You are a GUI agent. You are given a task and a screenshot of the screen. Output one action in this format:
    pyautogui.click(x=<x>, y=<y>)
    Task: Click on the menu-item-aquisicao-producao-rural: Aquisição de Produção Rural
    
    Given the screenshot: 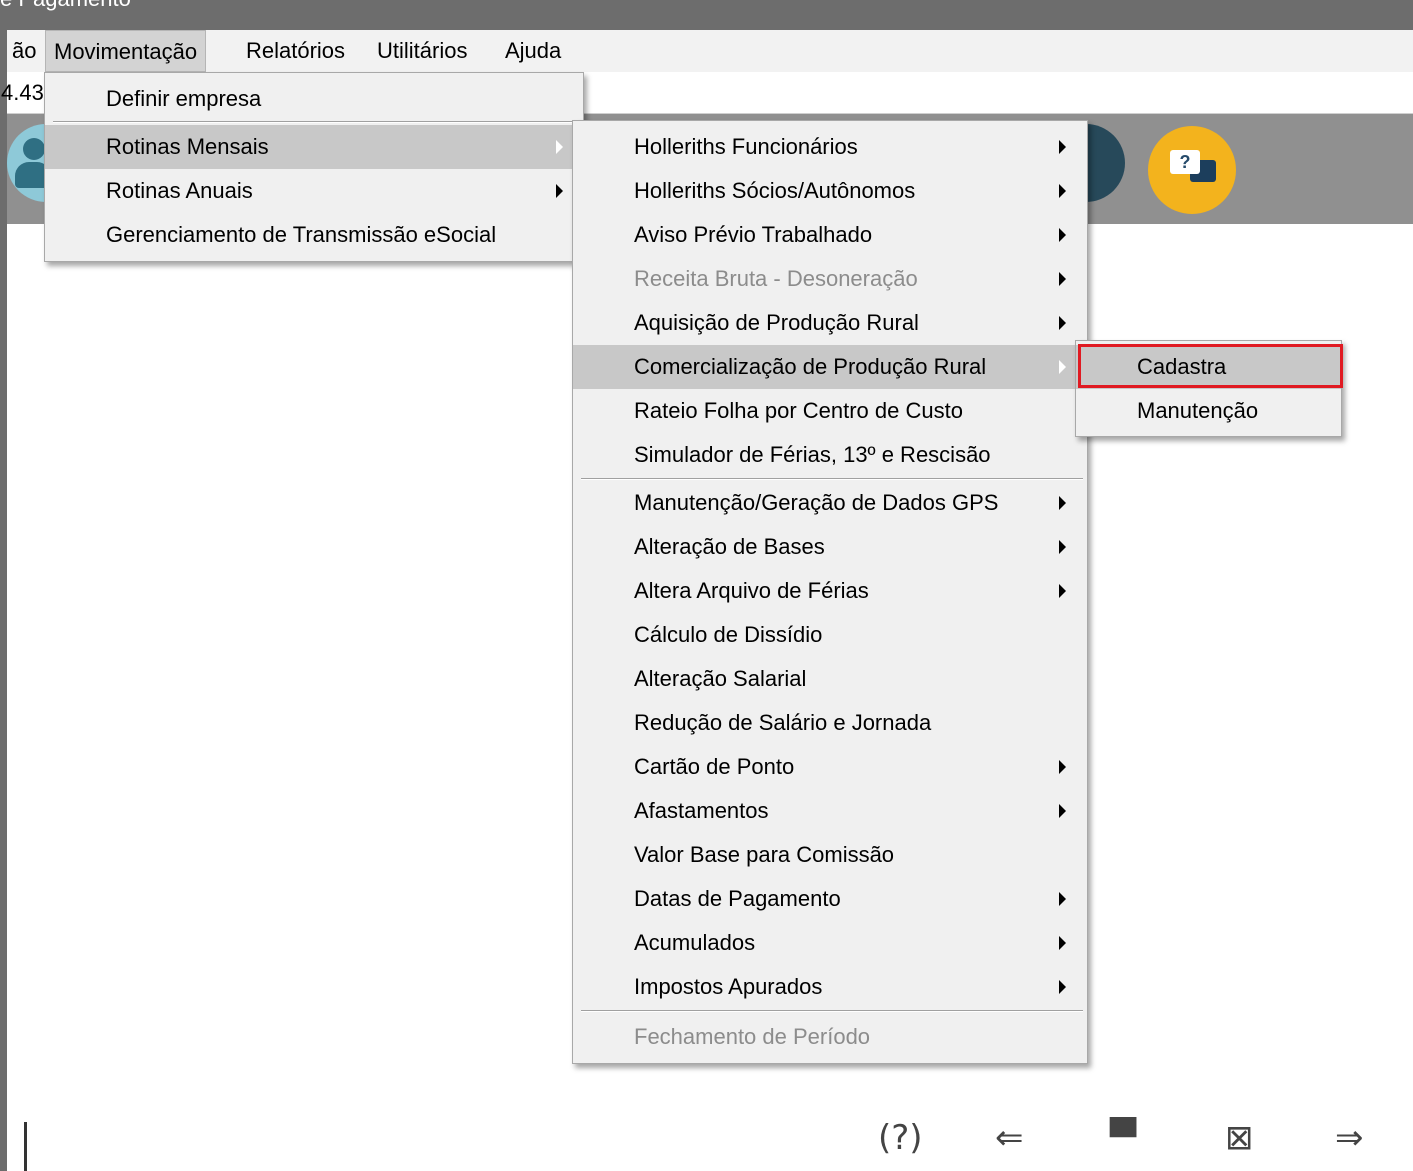 What is the action you would take?
    pyautogui.click(x=830, y=323)
    